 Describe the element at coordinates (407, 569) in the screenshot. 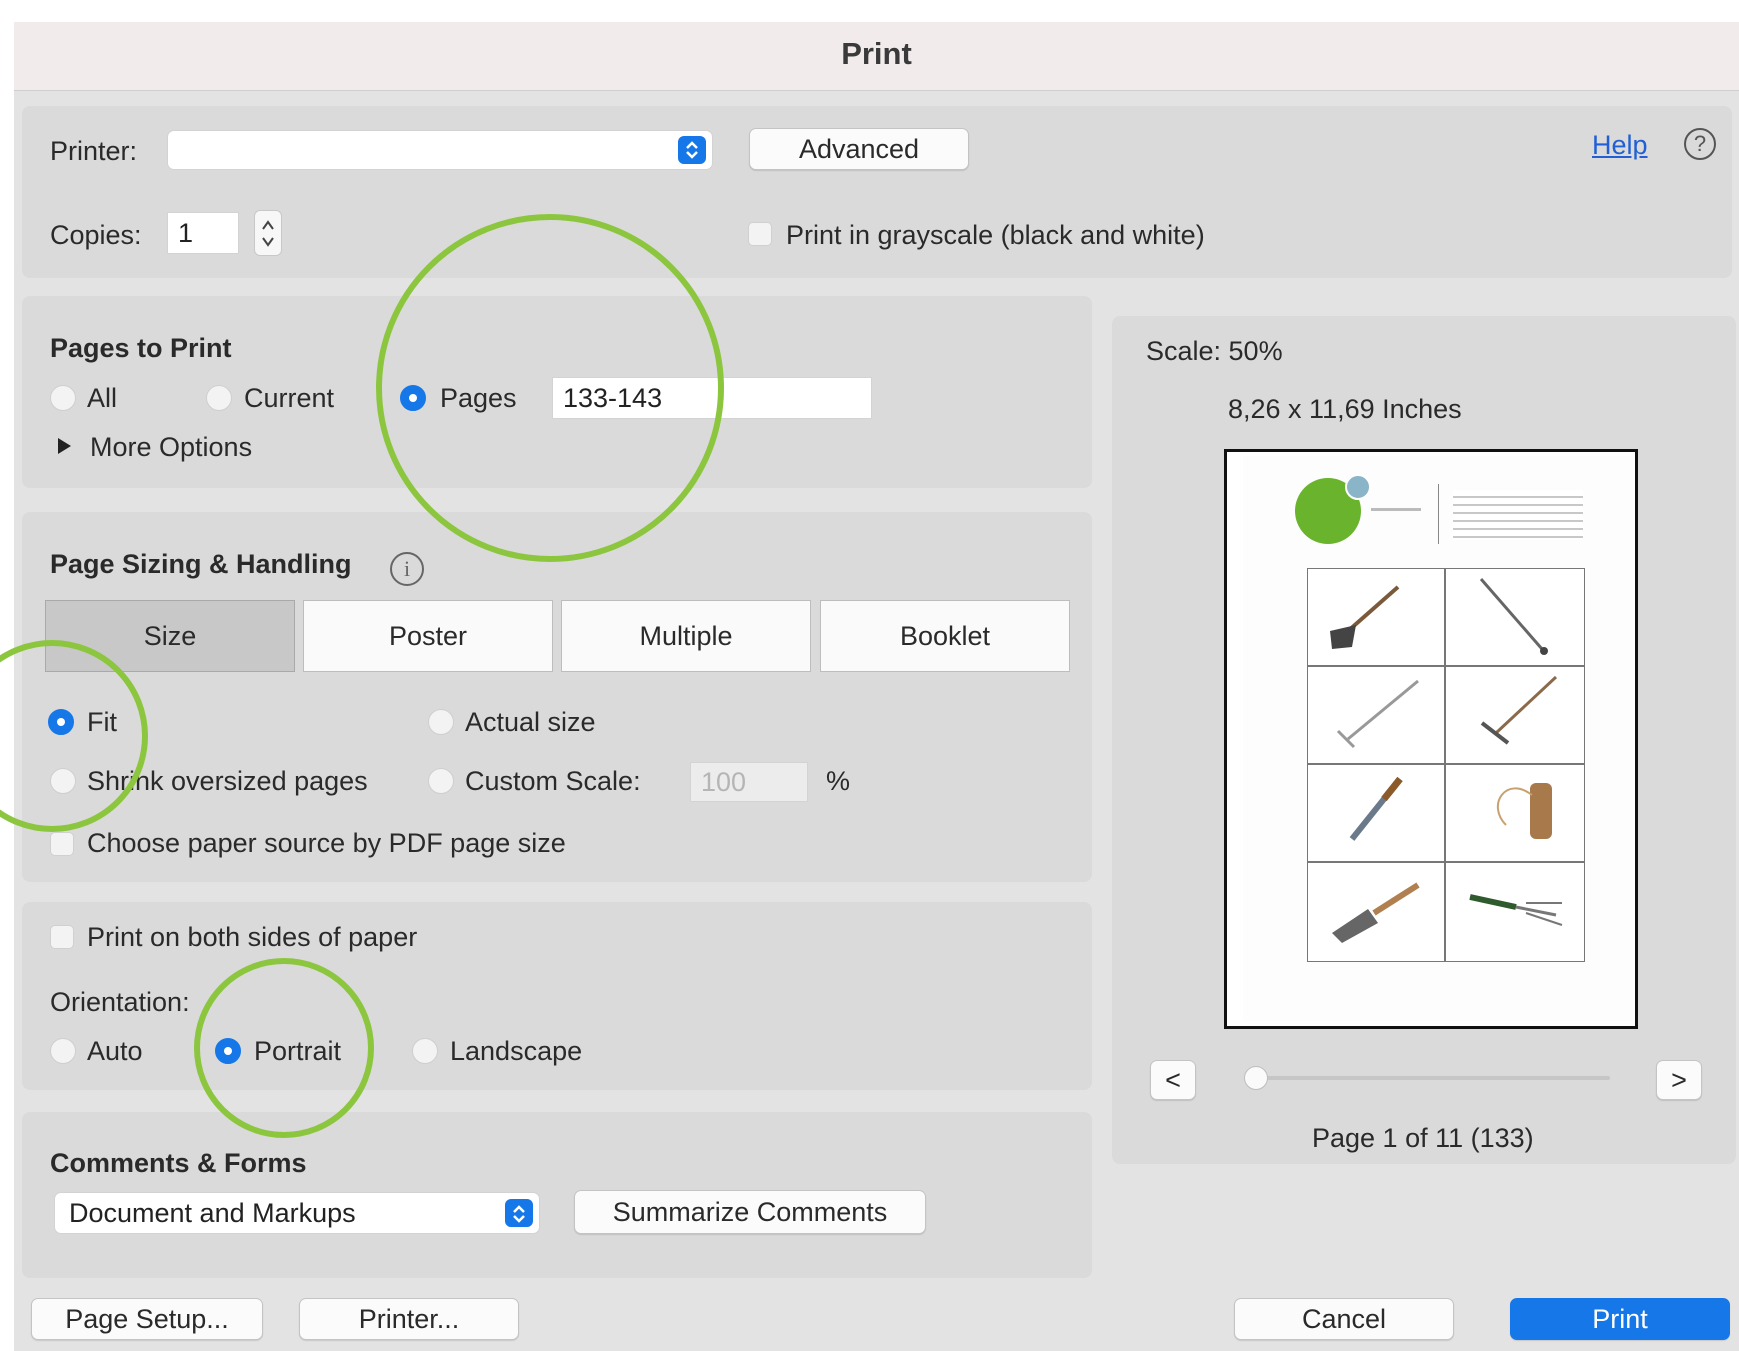

I see `info-icon: i` at that location.